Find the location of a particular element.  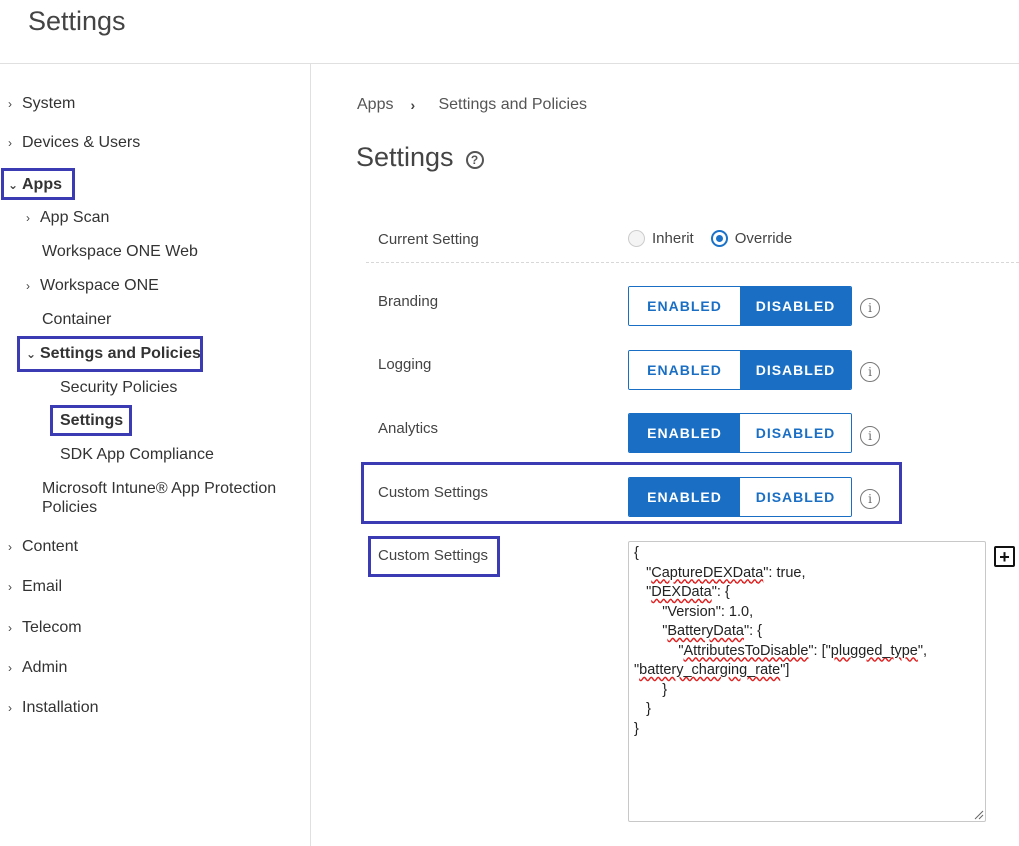

page-title-text: Settings is located at coordinates (405, 157).